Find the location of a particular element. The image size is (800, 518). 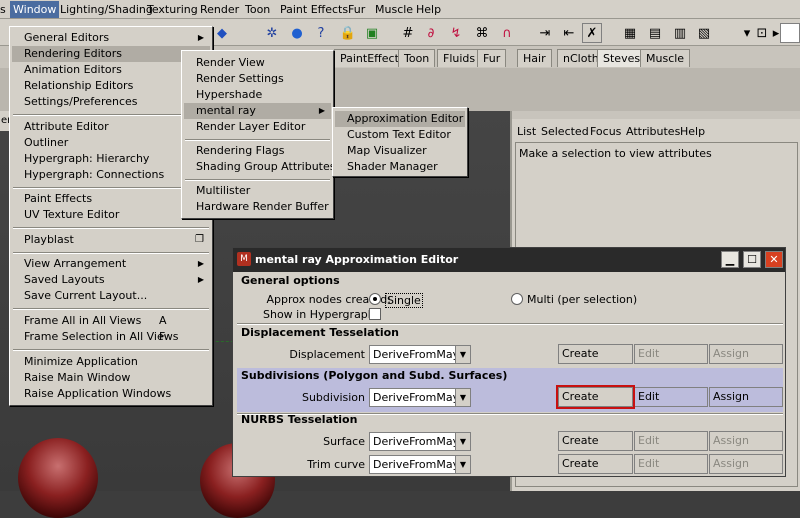

menu-item-mental-ray: mental ray ▶ is located at coordinates (257, 111).